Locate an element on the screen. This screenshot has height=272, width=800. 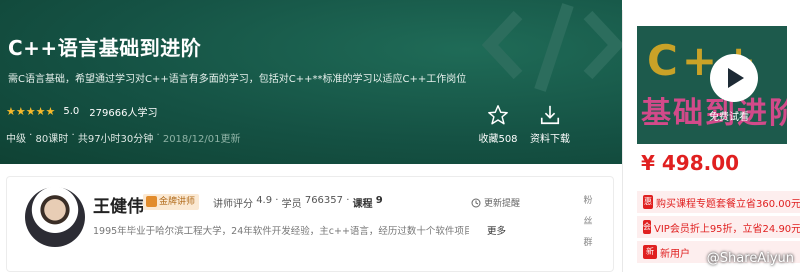
teacher-name: 王健伟 is located at coordinates (118, 204).